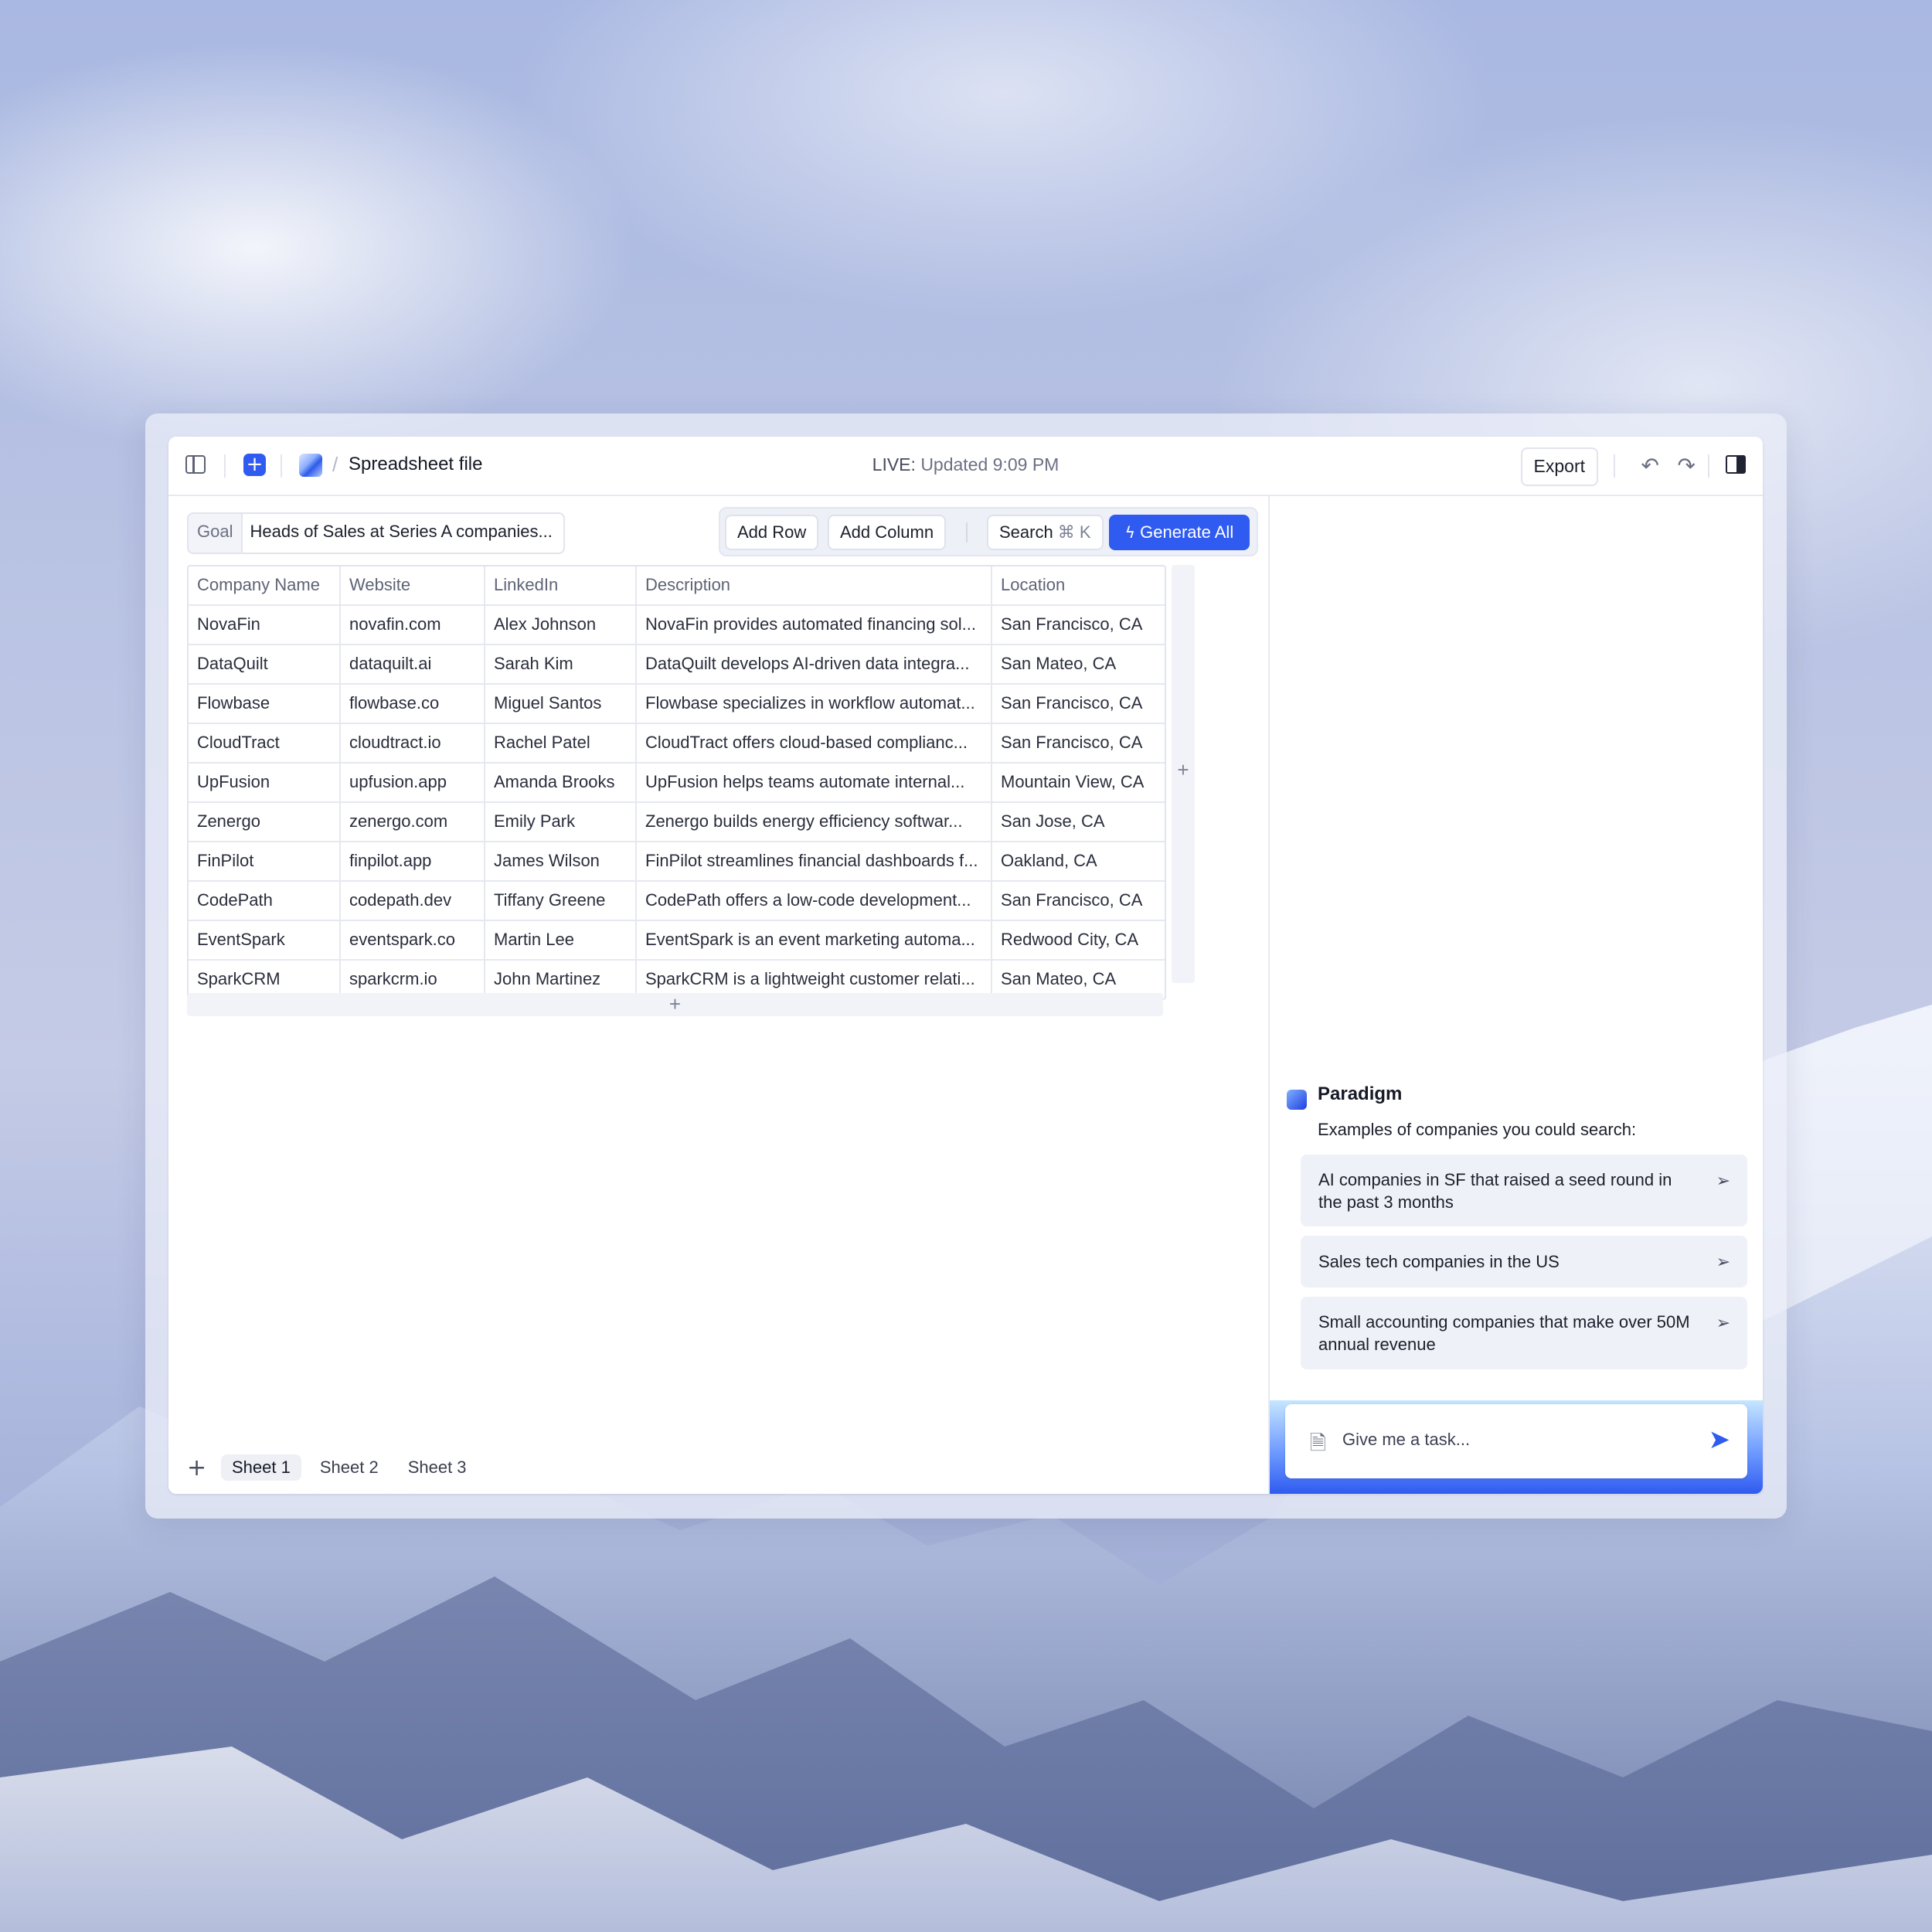 The height and width of the screenshot is (1932, 1932). I want to click on table-cell: CloudTract, so click(265, 743).